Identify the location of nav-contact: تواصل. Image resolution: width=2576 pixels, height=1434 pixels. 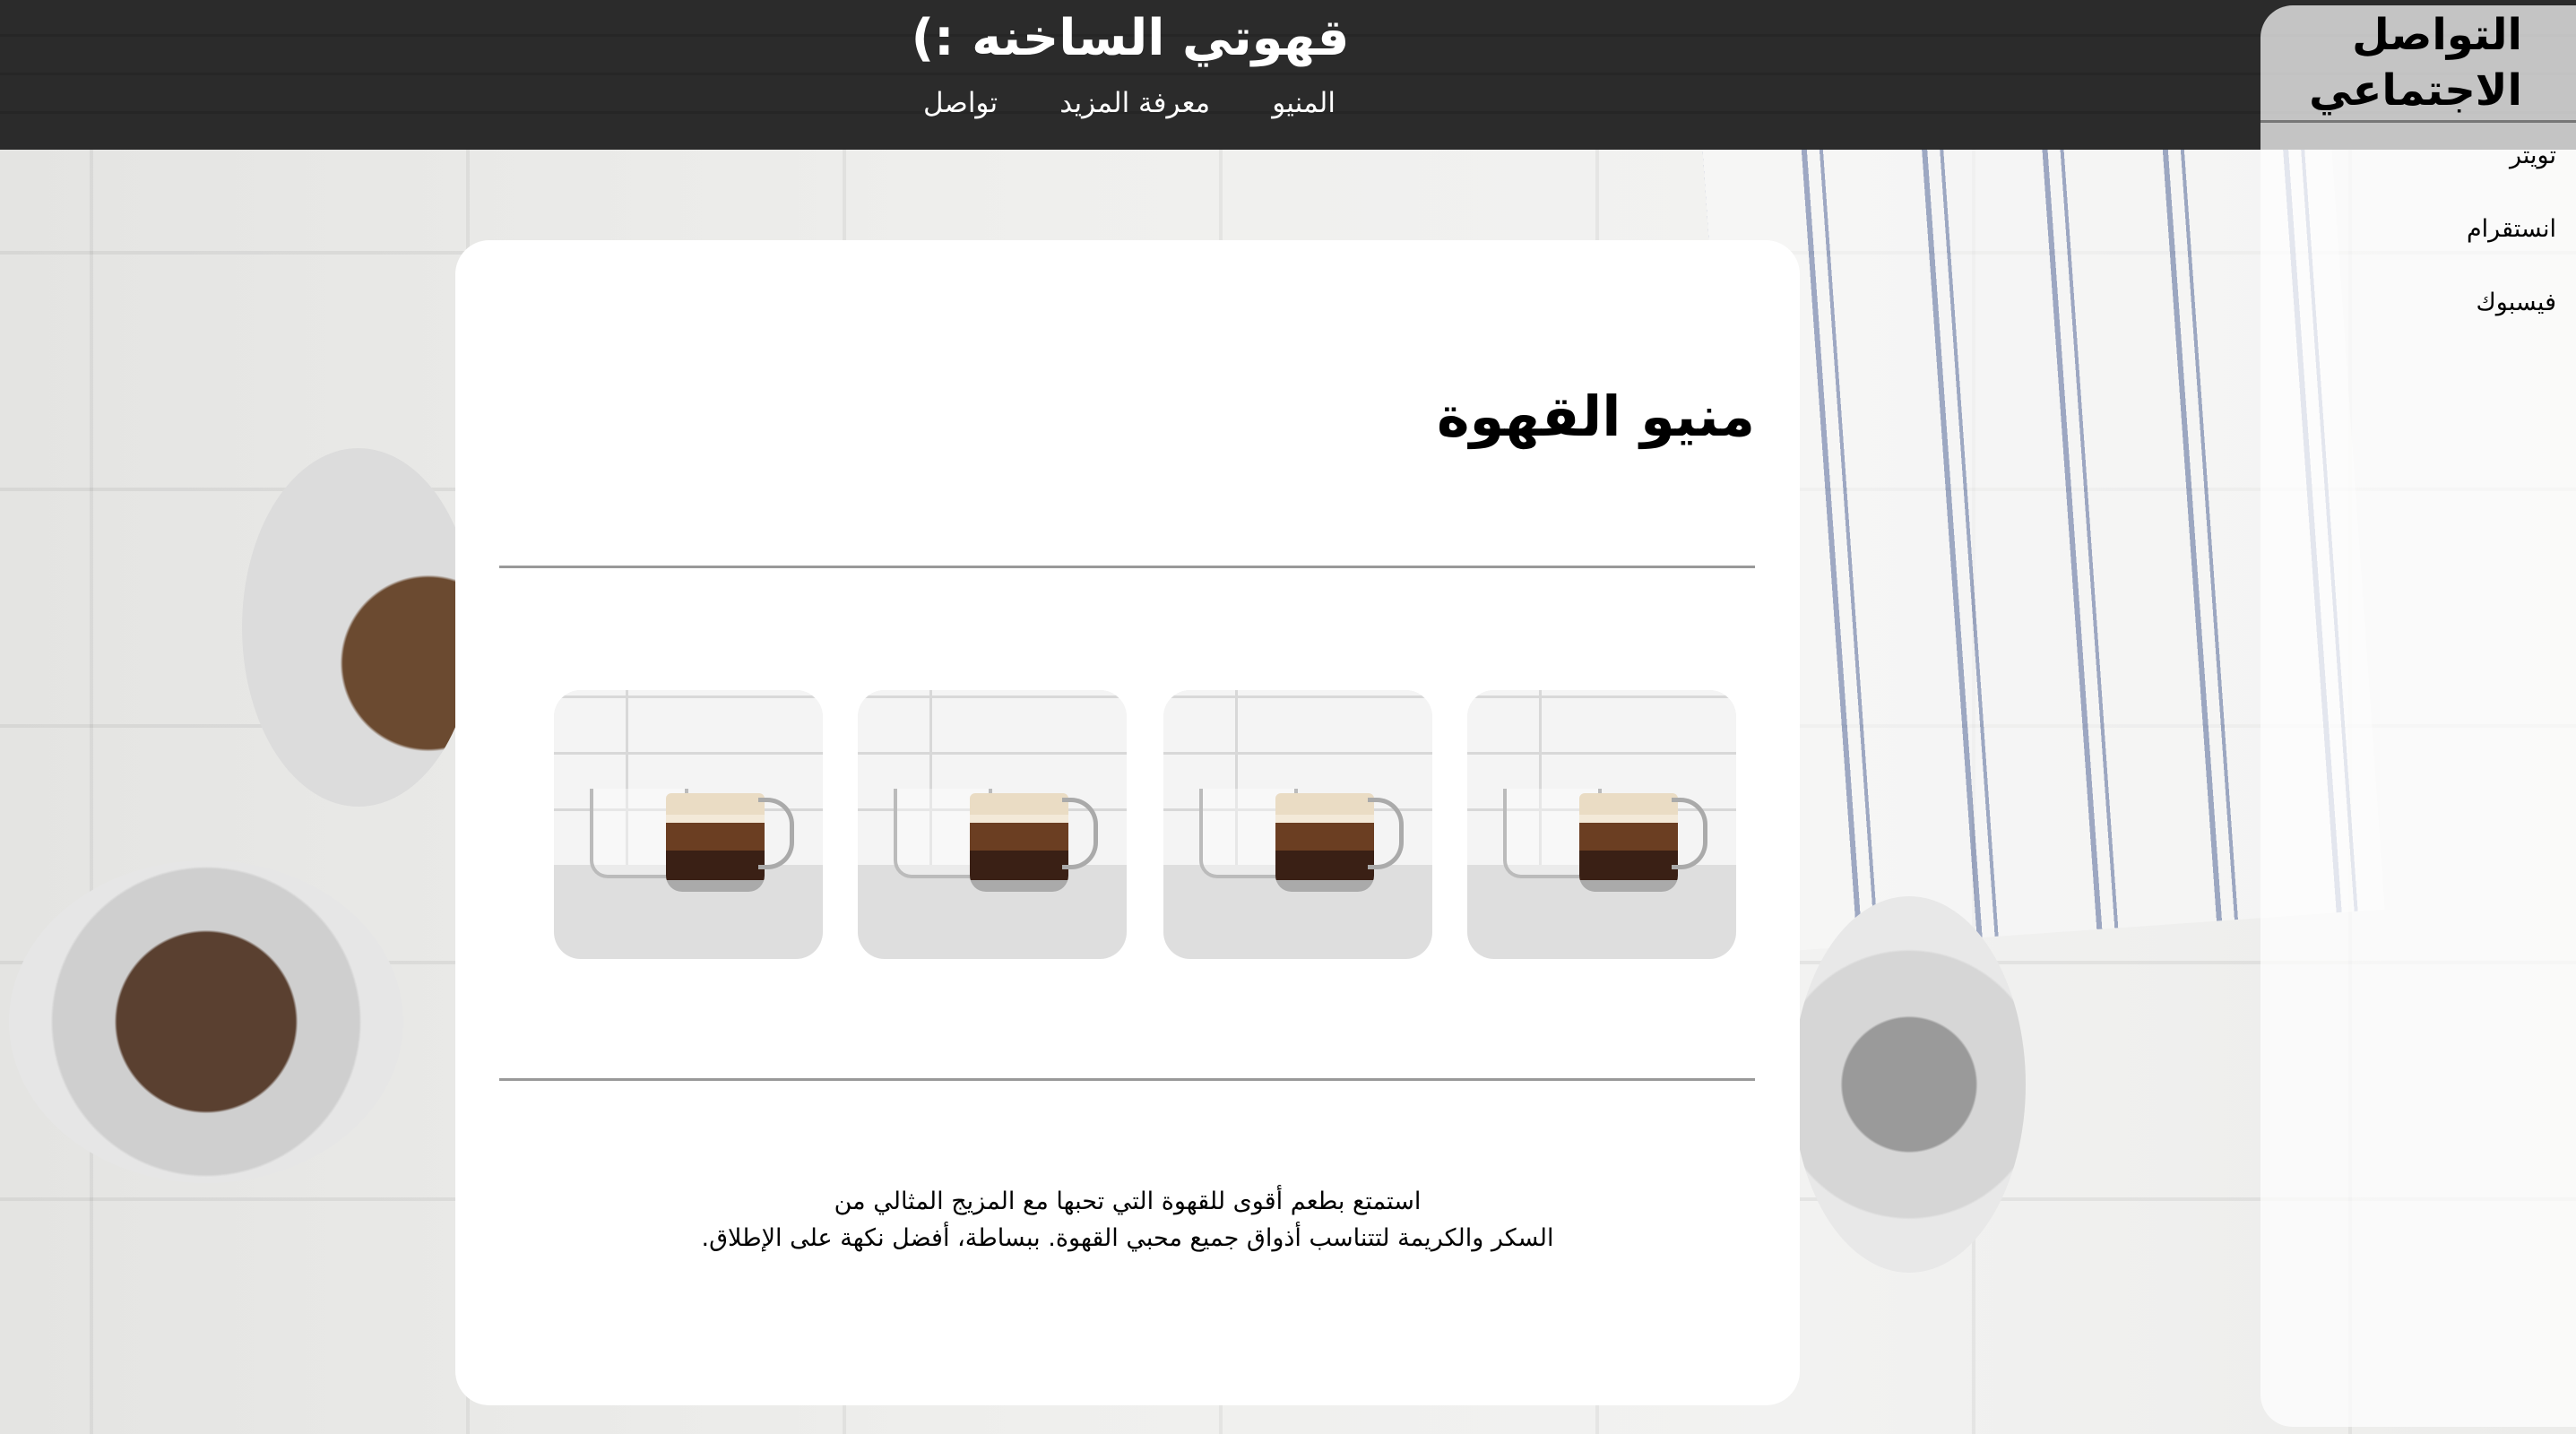
(960, 103).